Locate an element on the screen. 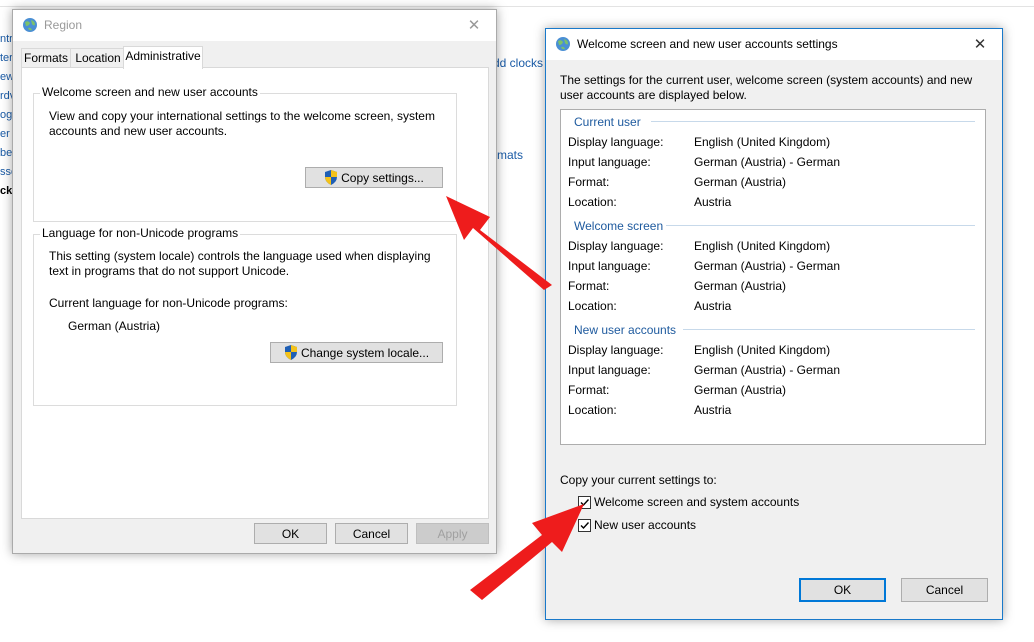  intro-line: user accounts are displayed below. is located at coordinates (653, 95).